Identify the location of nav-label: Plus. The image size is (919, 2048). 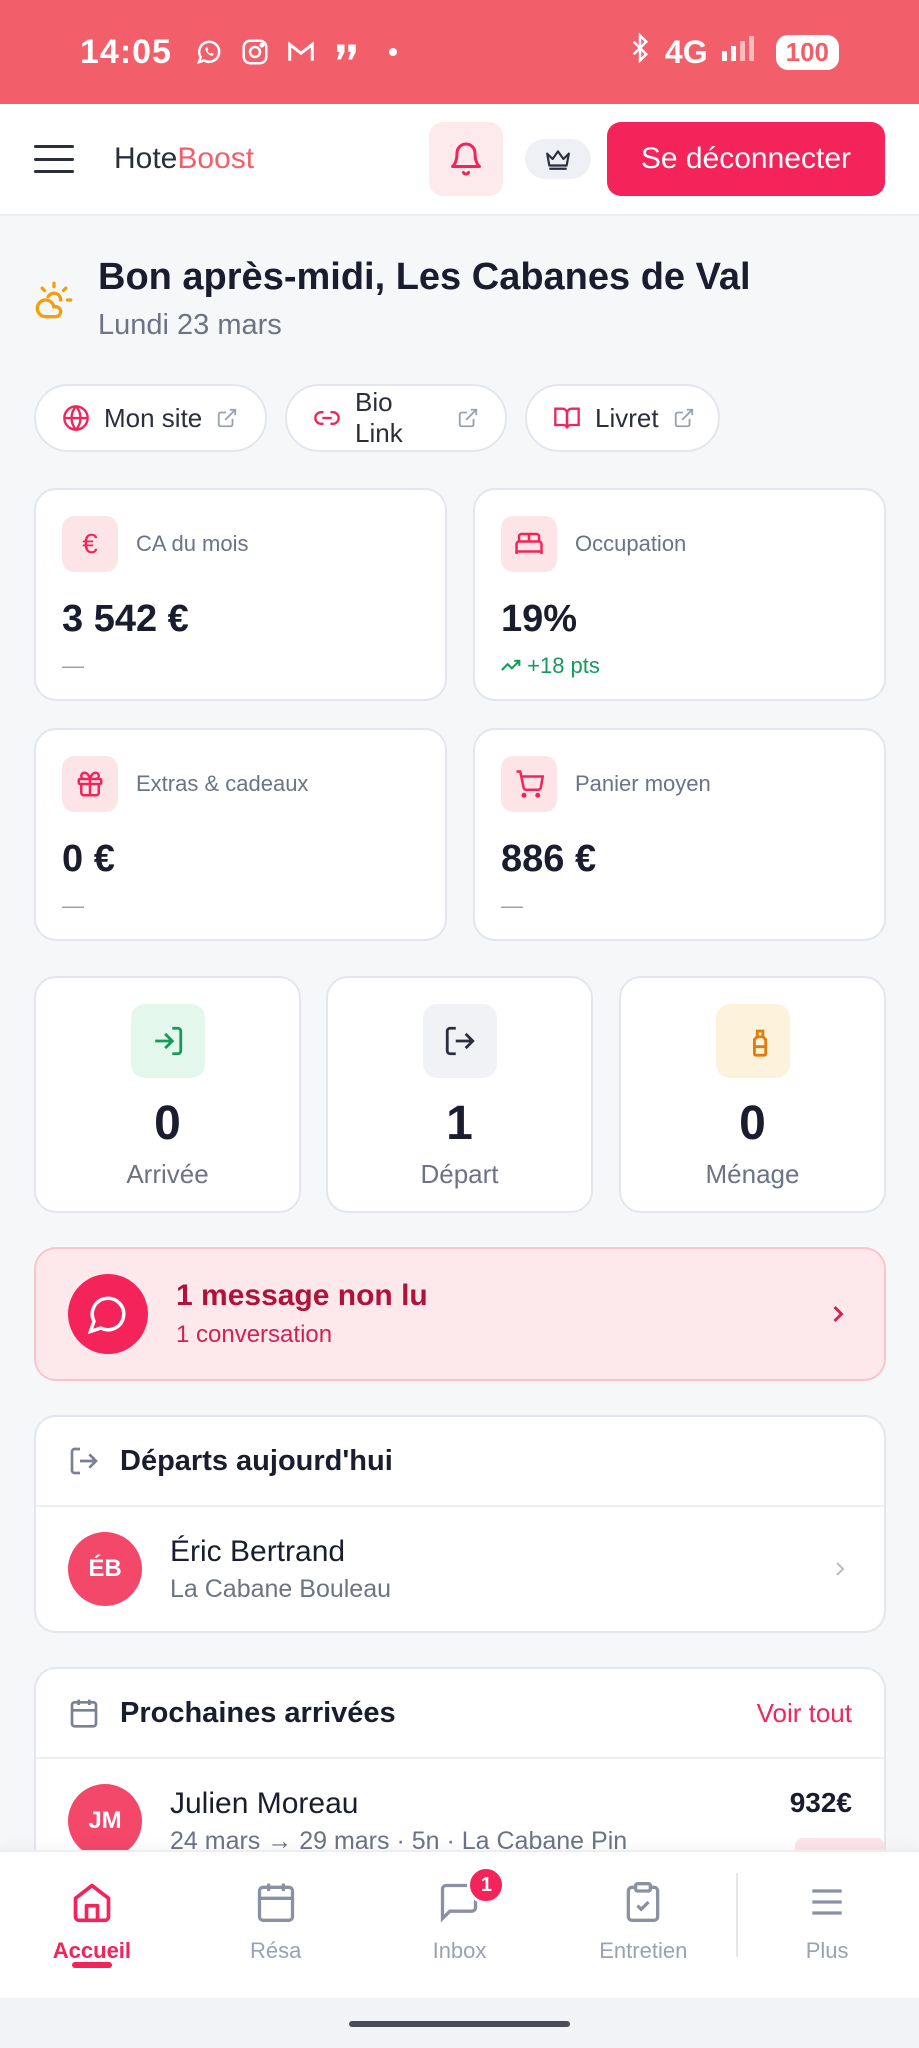
(827, 1950).